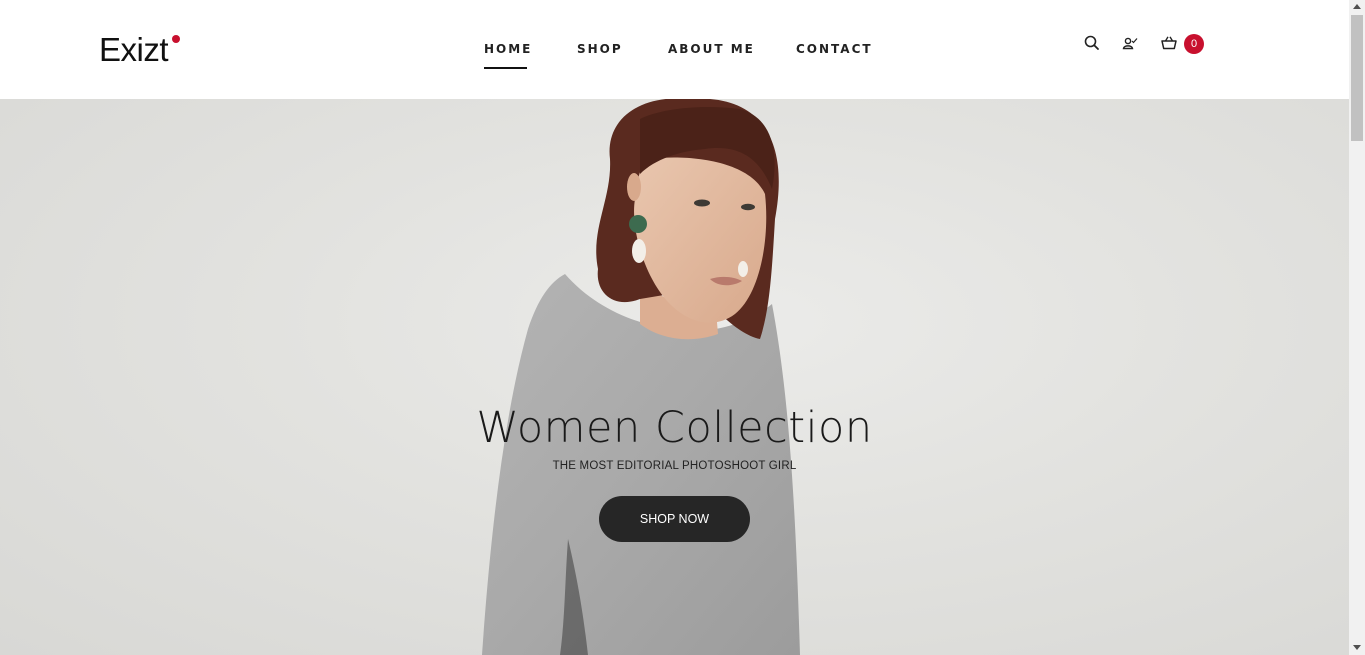 This screenshot has height=655, width=1365. What do you see at coordinates (505, 68) in the screenshot?
I see `nav-active-indicator` at bounding box center [505, 68].